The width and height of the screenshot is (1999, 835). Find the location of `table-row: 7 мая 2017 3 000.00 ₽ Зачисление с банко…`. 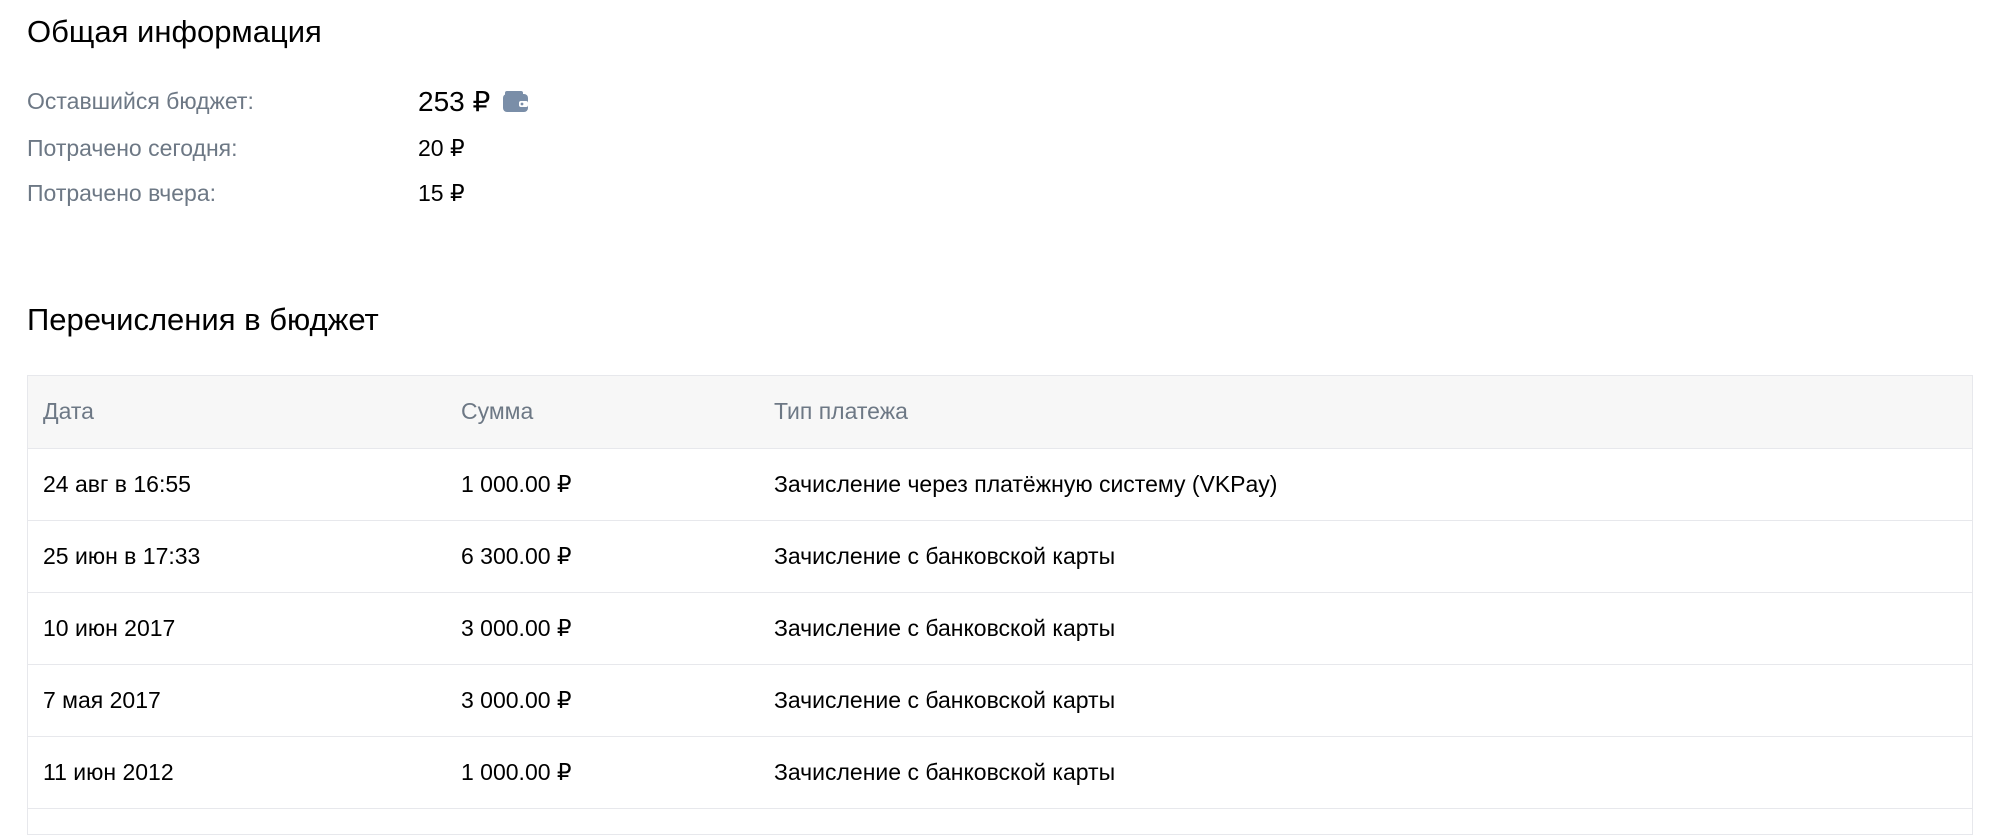

table-row: 7 мая 2017 3 000.00 ₽ Зачисление с банко… is located at coordinates (1000, 701).